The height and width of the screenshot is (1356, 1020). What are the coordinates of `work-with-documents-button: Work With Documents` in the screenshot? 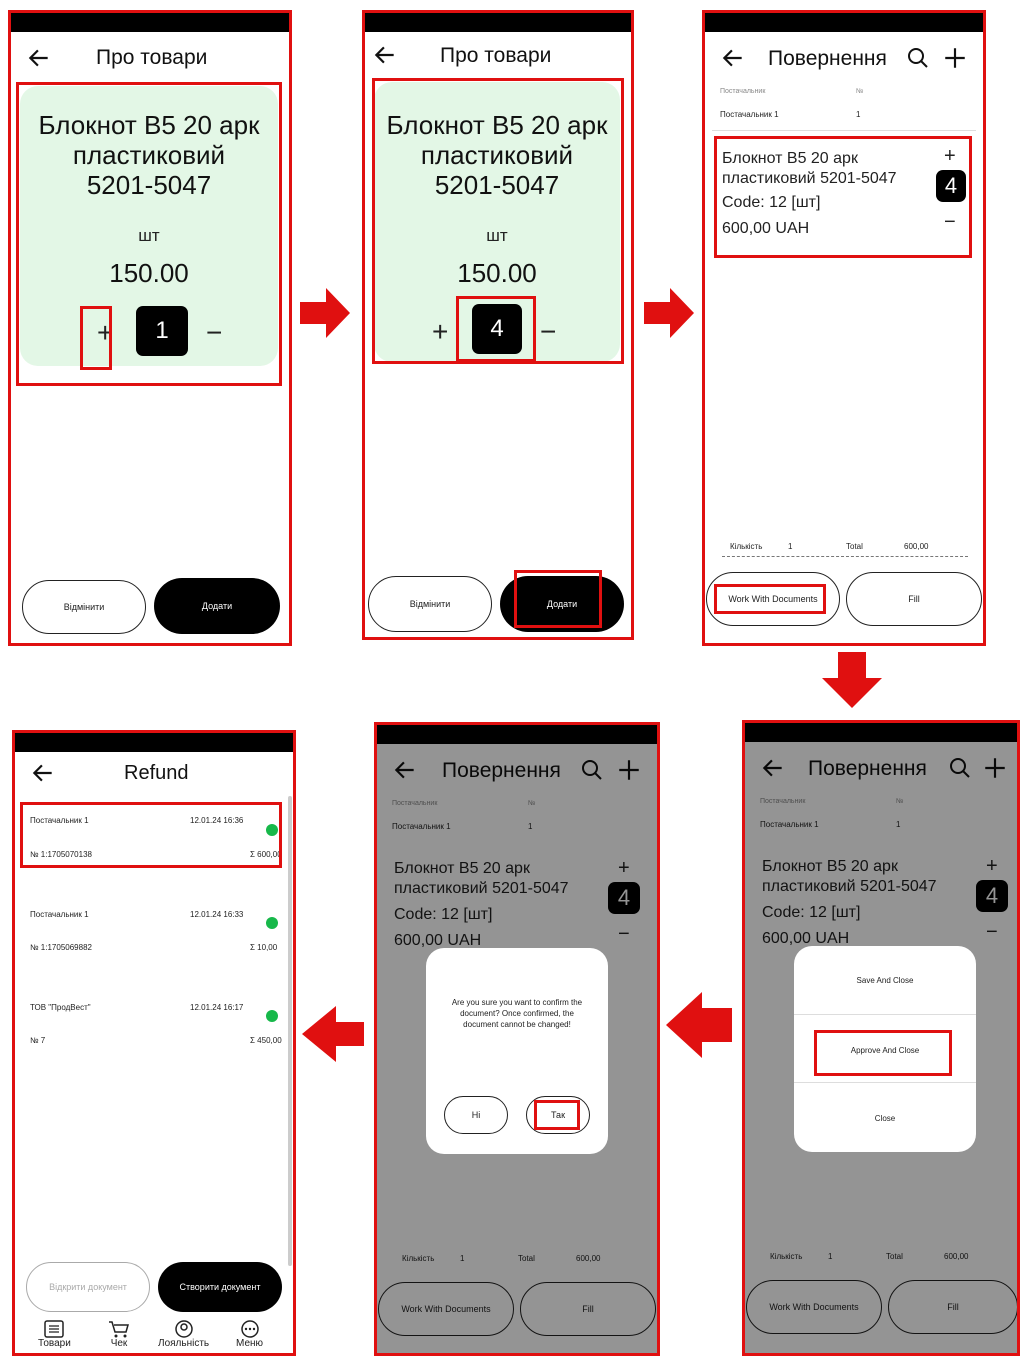 It's located at (773, 599).